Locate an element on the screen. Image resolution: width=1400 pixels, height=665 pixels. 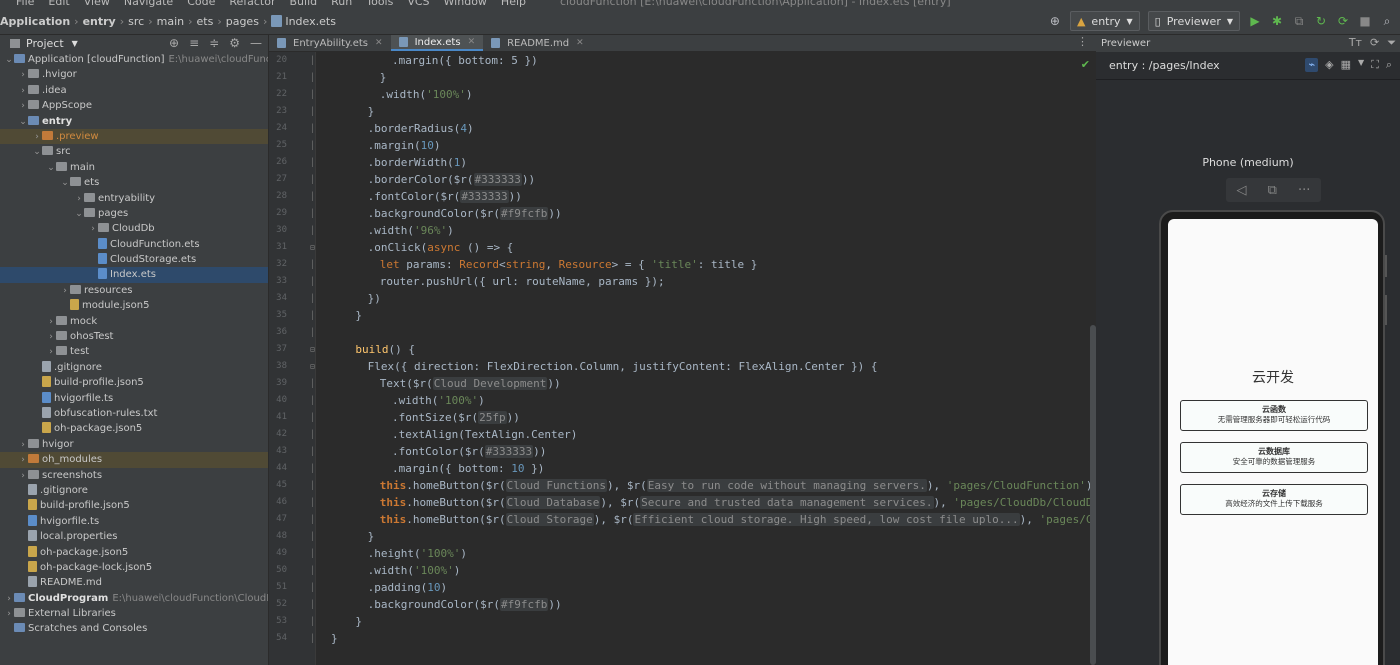
target-icon: ⊕ is located at coordinates (1055, 21).